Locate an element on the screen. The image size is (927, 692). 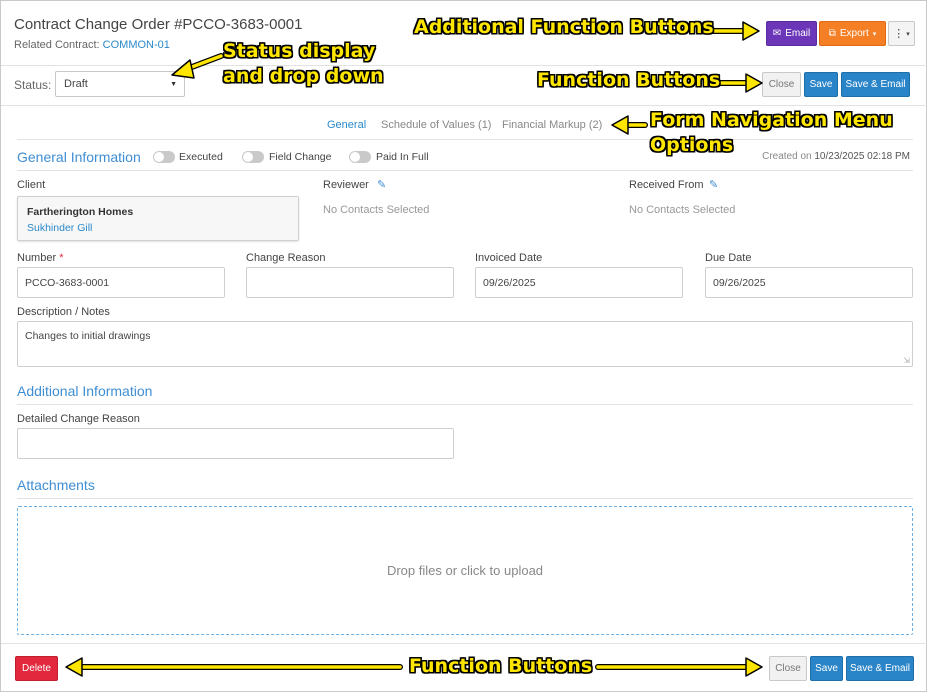
footer-save-and-email-button: Save & Email is located at coordinates (880, 668).